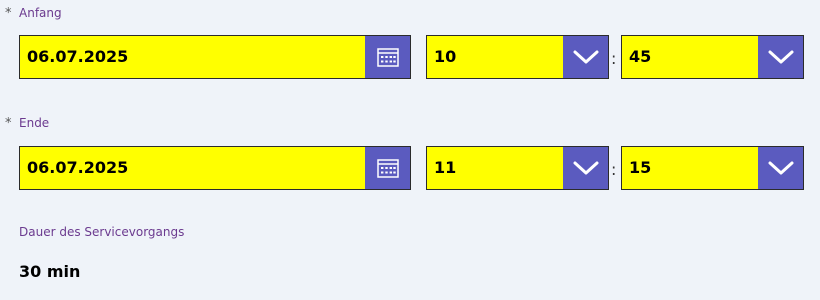  I want to click on duration-value: 30 min, so click(50, 271).